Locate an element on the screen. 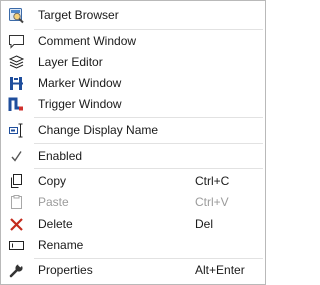 This screenshot has height=285, width=320. menu-item-target-browser: Target Browser is located at coordinates (133, 15).